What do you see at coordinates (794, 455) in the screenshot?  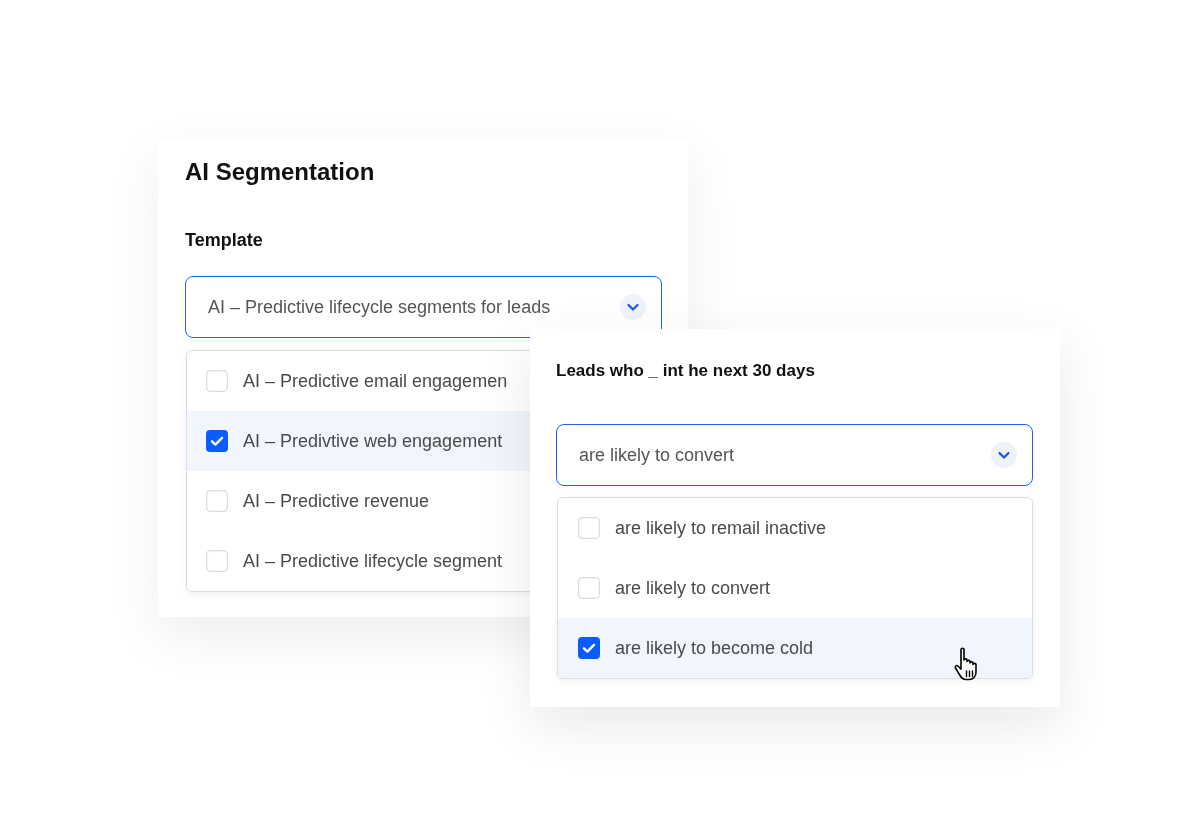 I see `select-dropdown: are likely to convert` at bounding box center [794, 455].